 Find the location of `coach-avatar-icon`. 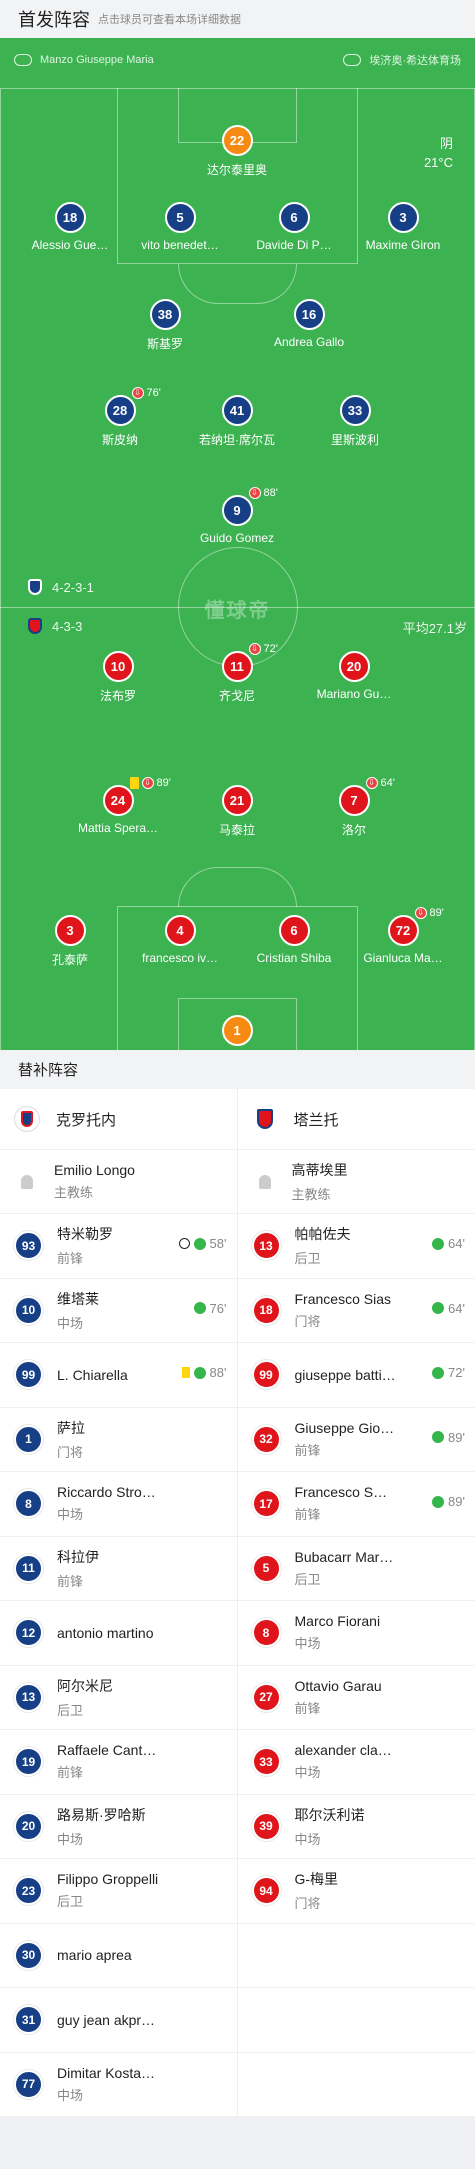

coach-avatar-icon is located at coordinates (265, 1182).